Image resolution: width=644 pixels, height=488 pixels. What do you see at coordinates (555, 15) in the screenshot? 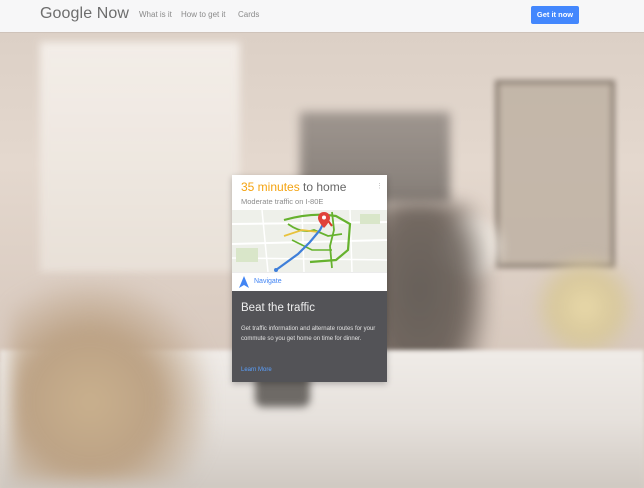
I see `get-it-now-button: Get it now` at bounding box center [555, 15].